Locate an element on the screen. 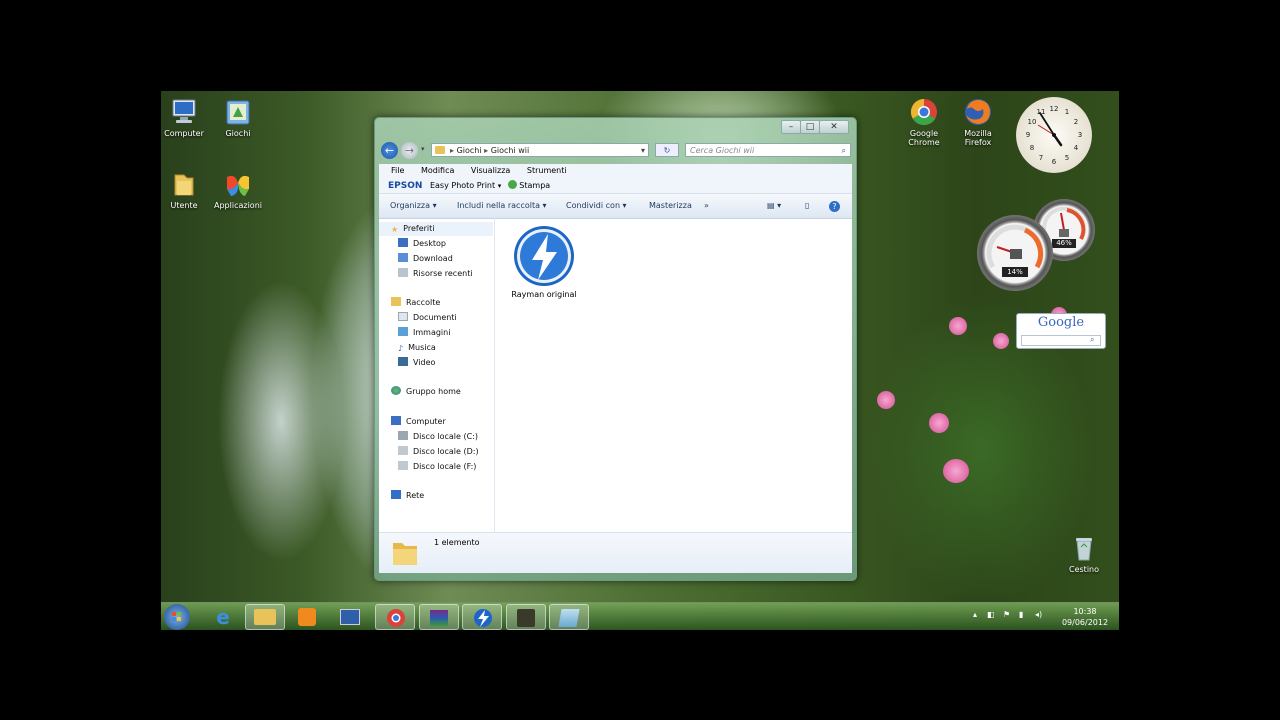  taskbar-internet-explorer: e is located at coordinates (223, 617).